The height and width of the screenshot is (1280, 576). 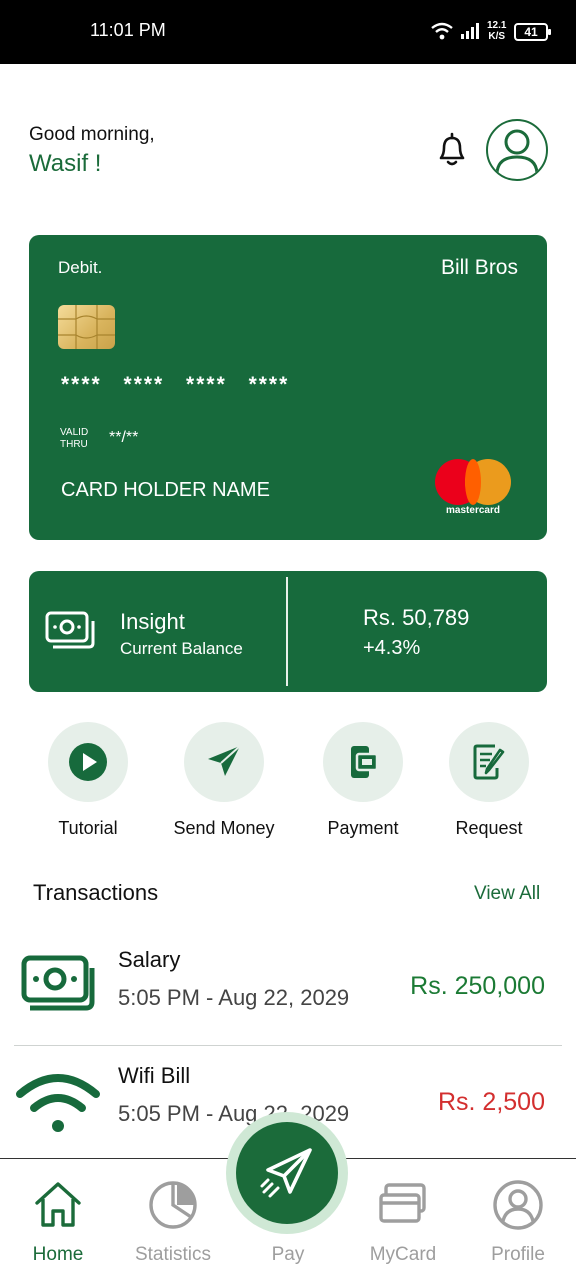 I want to click on home-icon, so click(x=58, y=1204).